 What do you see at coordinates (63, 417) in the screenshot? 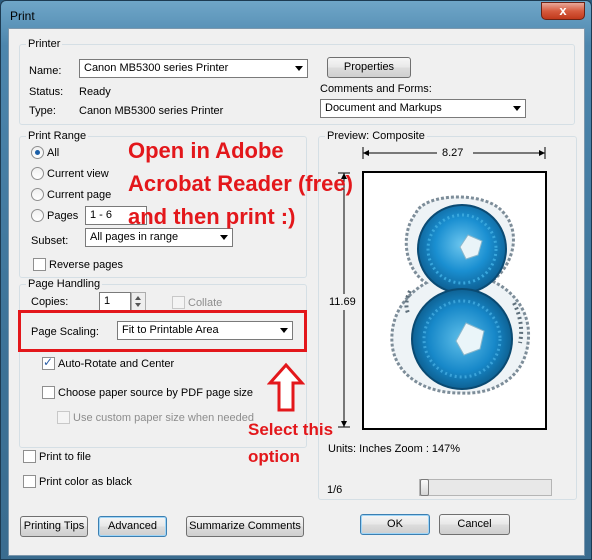
I see `custom-paper-checkbox` at bounding box center [63, 417].